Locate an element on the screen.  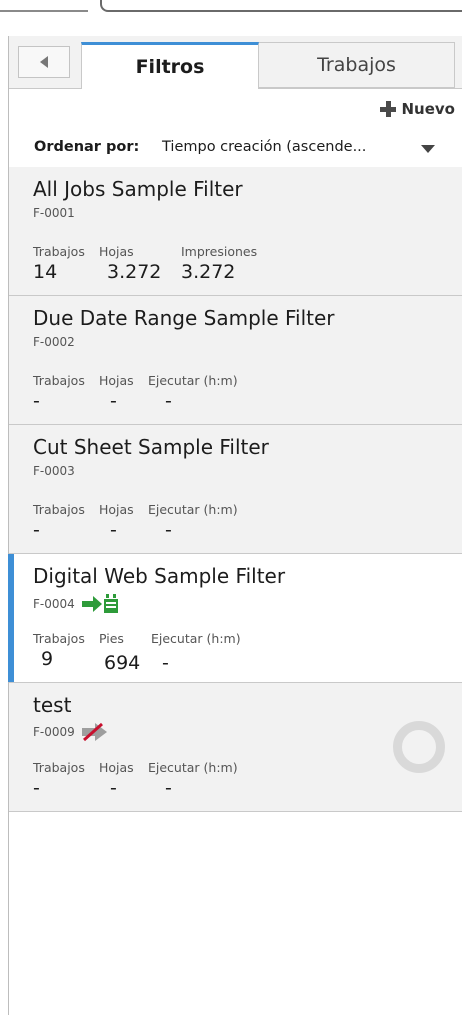
filter-id-row: F-0002 is located at coordinates (54, 342).